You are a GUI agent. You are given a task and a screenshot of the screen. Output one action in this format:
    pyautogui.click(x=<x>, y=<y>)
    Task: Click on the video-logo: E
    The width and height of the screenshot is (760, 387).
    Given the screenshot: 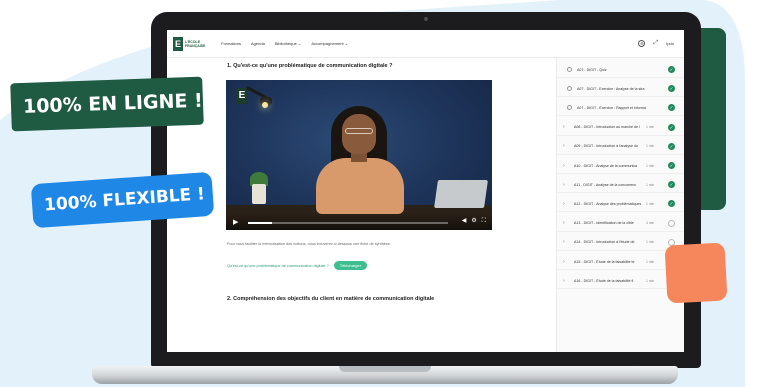 What is the action you would take?
    pyautogui.click(x=242, y=96)
    